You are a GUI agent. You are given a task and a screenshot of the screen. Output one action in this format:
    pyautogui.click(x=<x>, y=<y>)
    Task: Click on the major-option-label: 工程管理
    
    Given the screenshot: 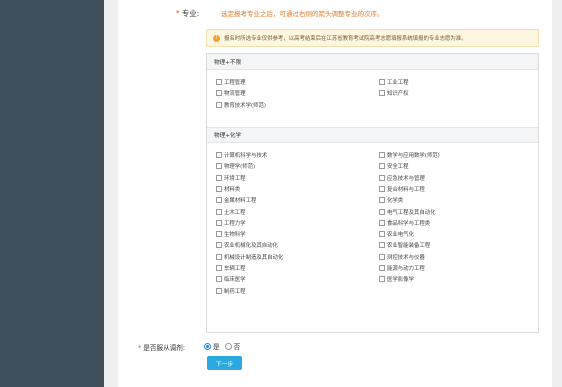 What is the action you would take?
    pyautogui.click(x=235, y=83)
    